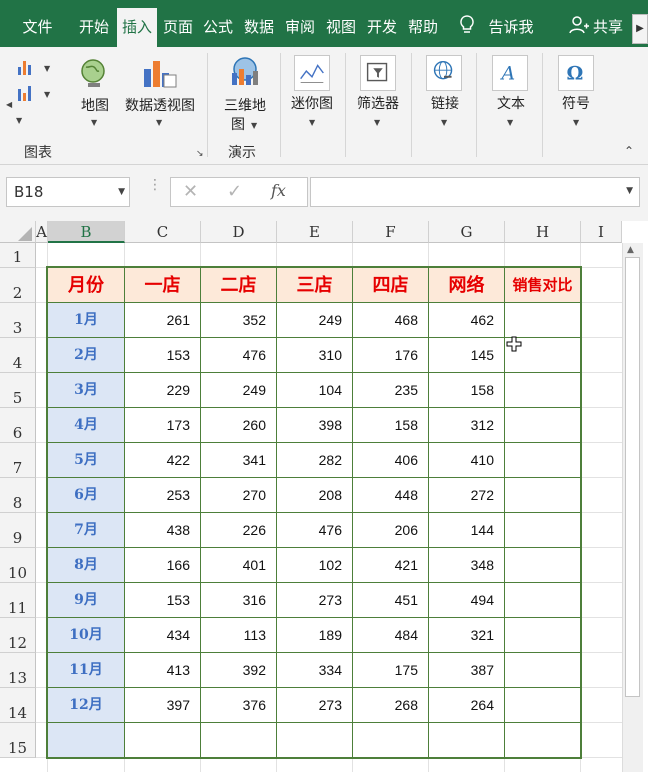 Image resolution: width=648 pixels, height=774 pixels. Describe the element at coordinates (391, 635) in the screenshot. I see `value-cell: 484` at that location.